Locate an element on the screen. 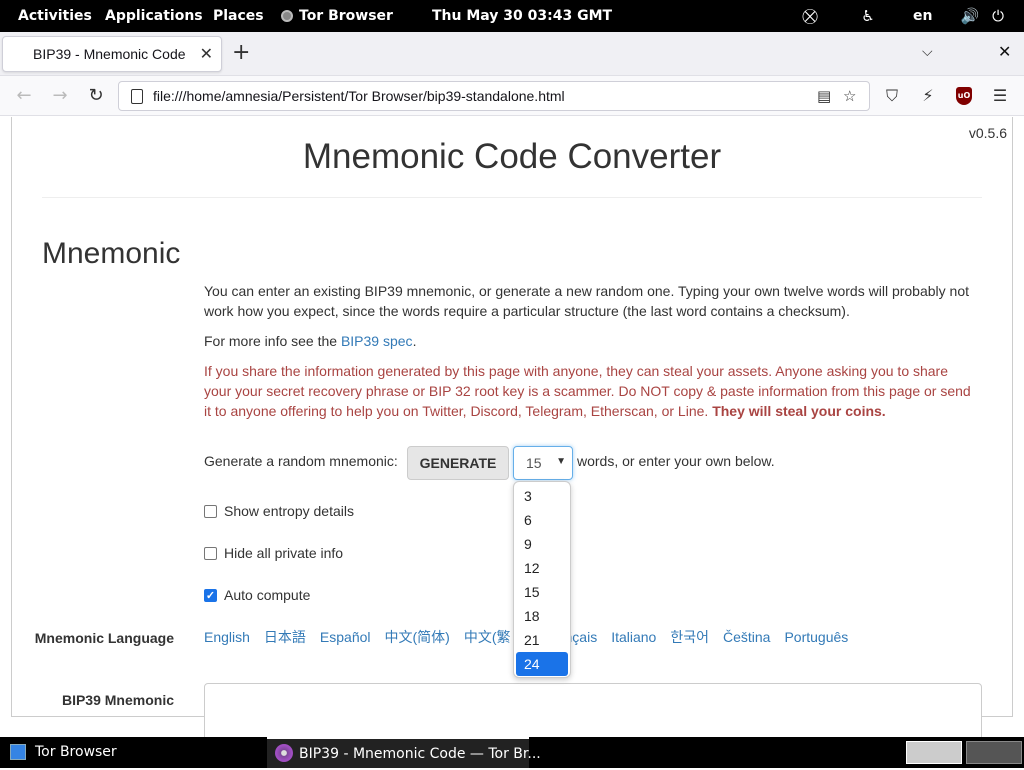 Image resolution: width=1024 pixels, height=770 pixels. language-link: English is located at coordinates (227, 637).